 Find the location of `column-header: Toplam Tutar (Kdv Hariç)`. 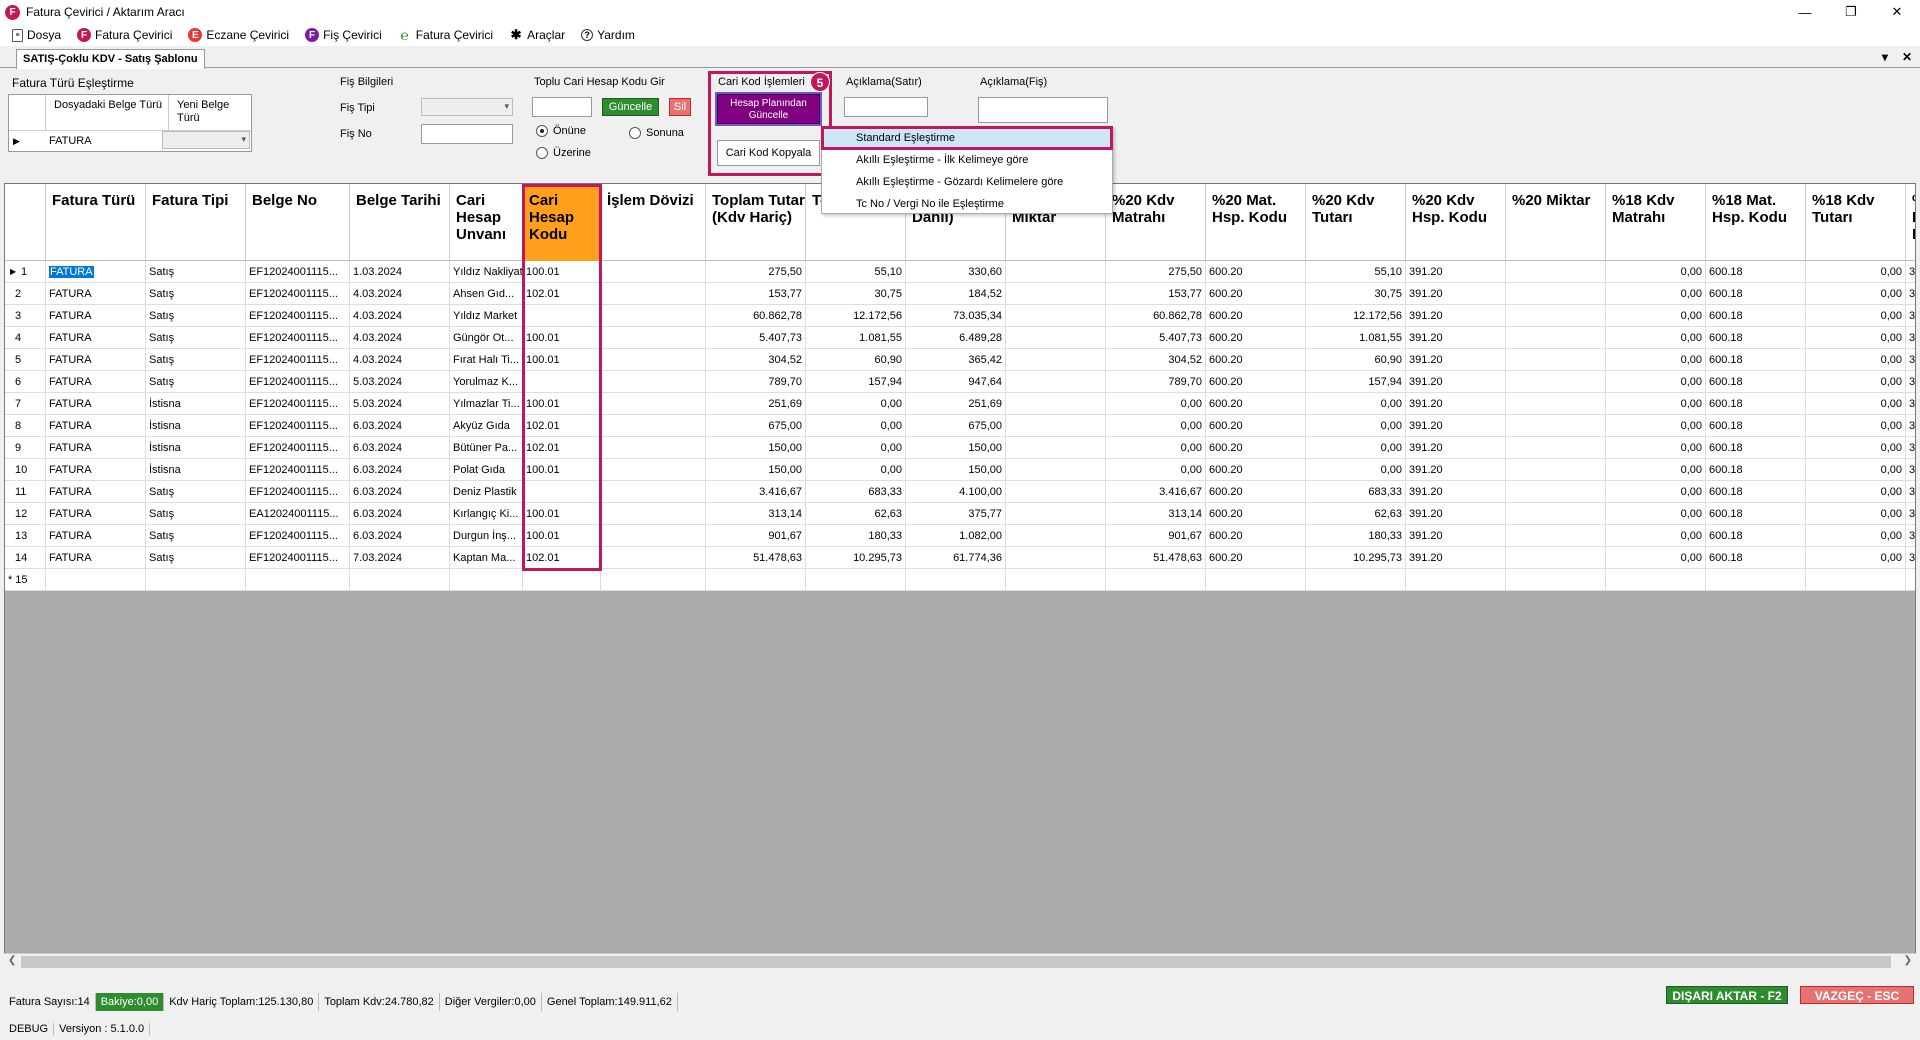

column-header: Toplam Tutar (Kdv Hariç) is located at coordinates (756, 222).